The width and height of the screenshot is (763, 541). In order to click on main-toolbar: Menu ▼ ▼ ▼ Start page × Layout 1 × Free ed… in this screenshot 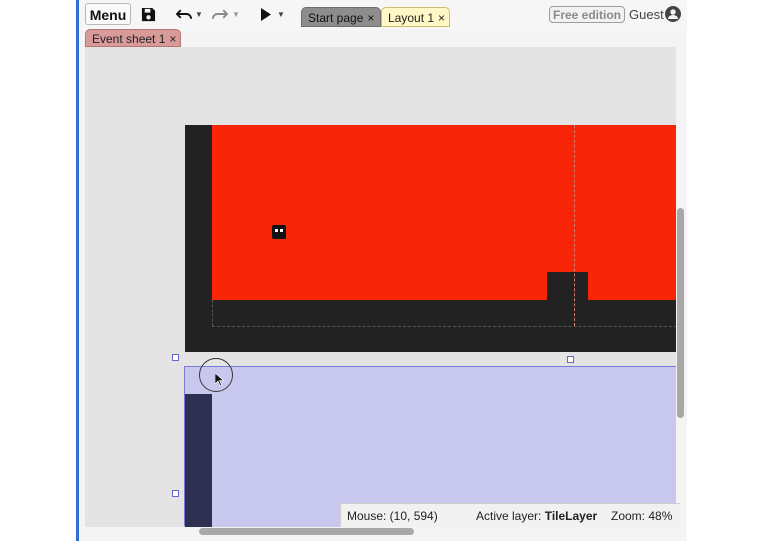, I will do `click(383, 15)`.